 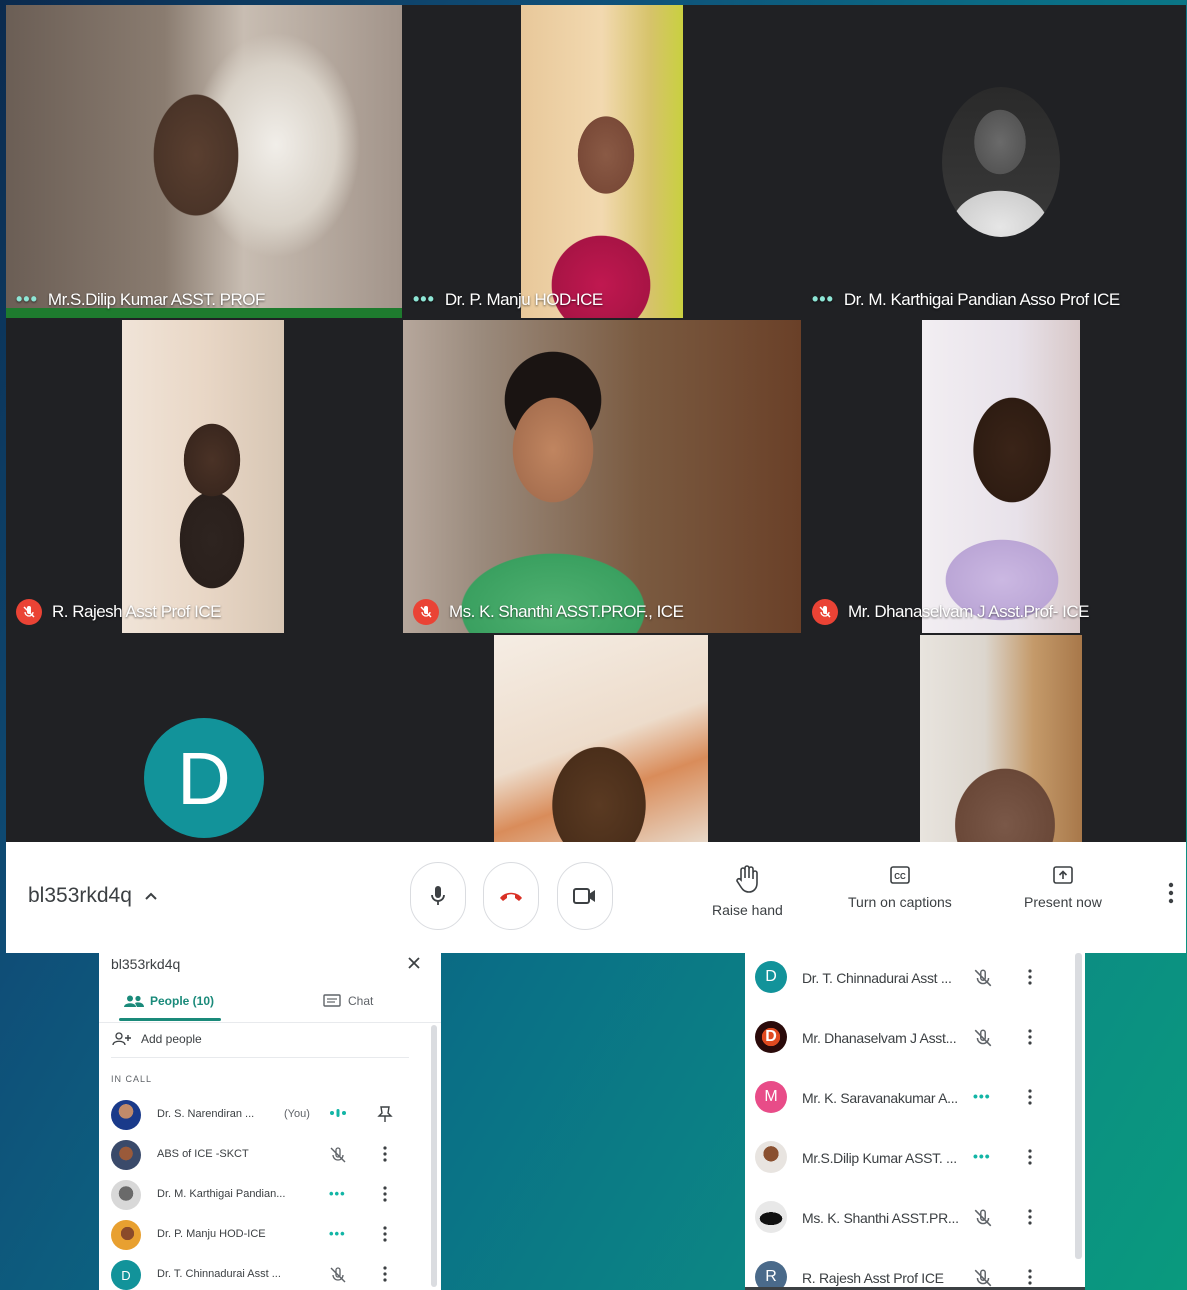 I want to click on participant-name: Ms. K. Shanthi ASST.PROF., ICE, so click(x=566, y=611).